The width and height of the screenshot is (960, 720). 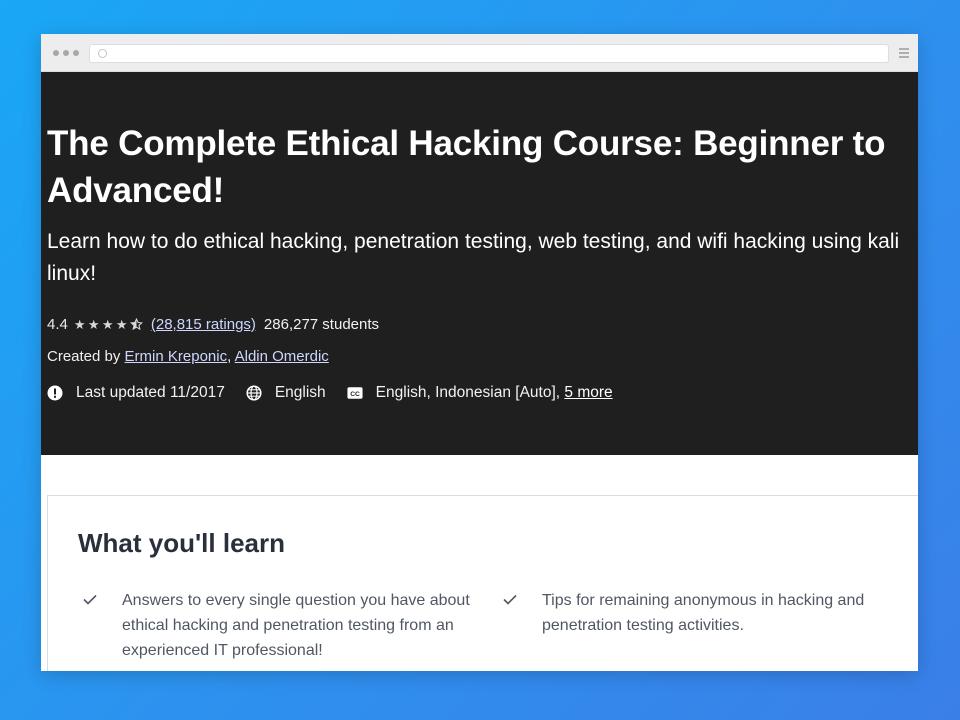 I want to click on author-link: Aldin Omerdic, so click(x=282, y=356).